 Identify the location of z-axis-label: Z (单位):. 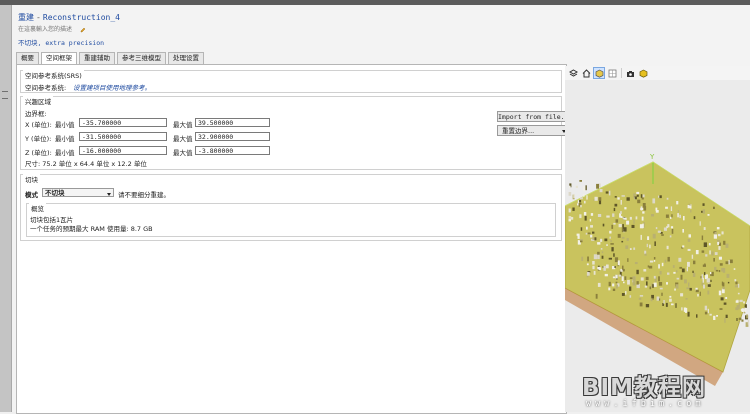
(38, 153).